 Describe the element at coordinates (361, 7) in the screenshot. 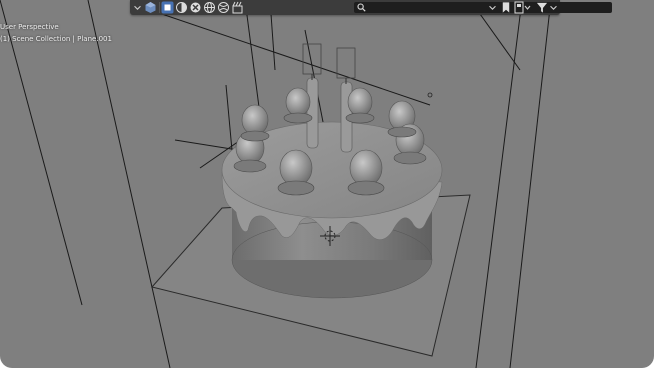

I see `search-icon` at that location.